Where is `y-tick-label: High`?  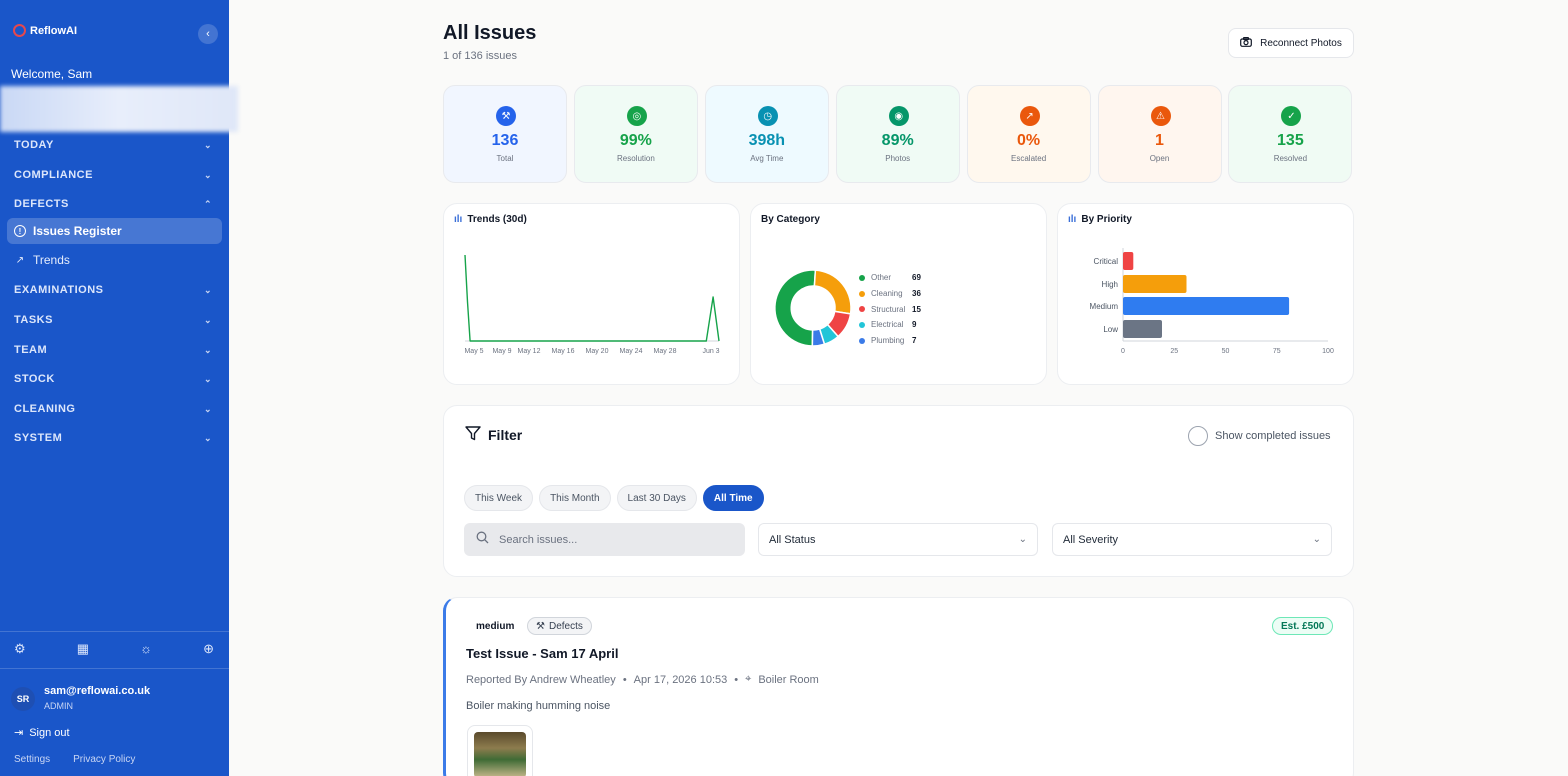 y-tick-label: High is located at coordinates (1110, 284).